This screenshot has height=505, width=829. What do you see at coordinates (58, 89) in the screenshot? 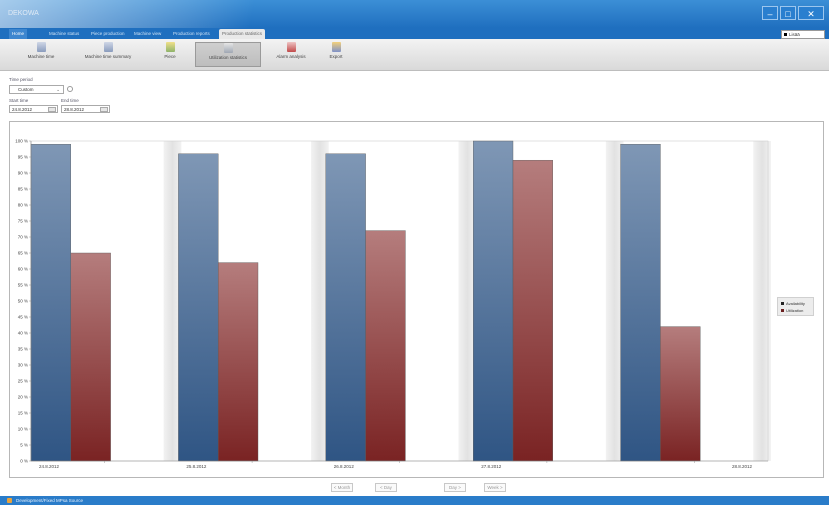
I see `chevron-down-icon: ⌄` at bounding box center [58, 89].